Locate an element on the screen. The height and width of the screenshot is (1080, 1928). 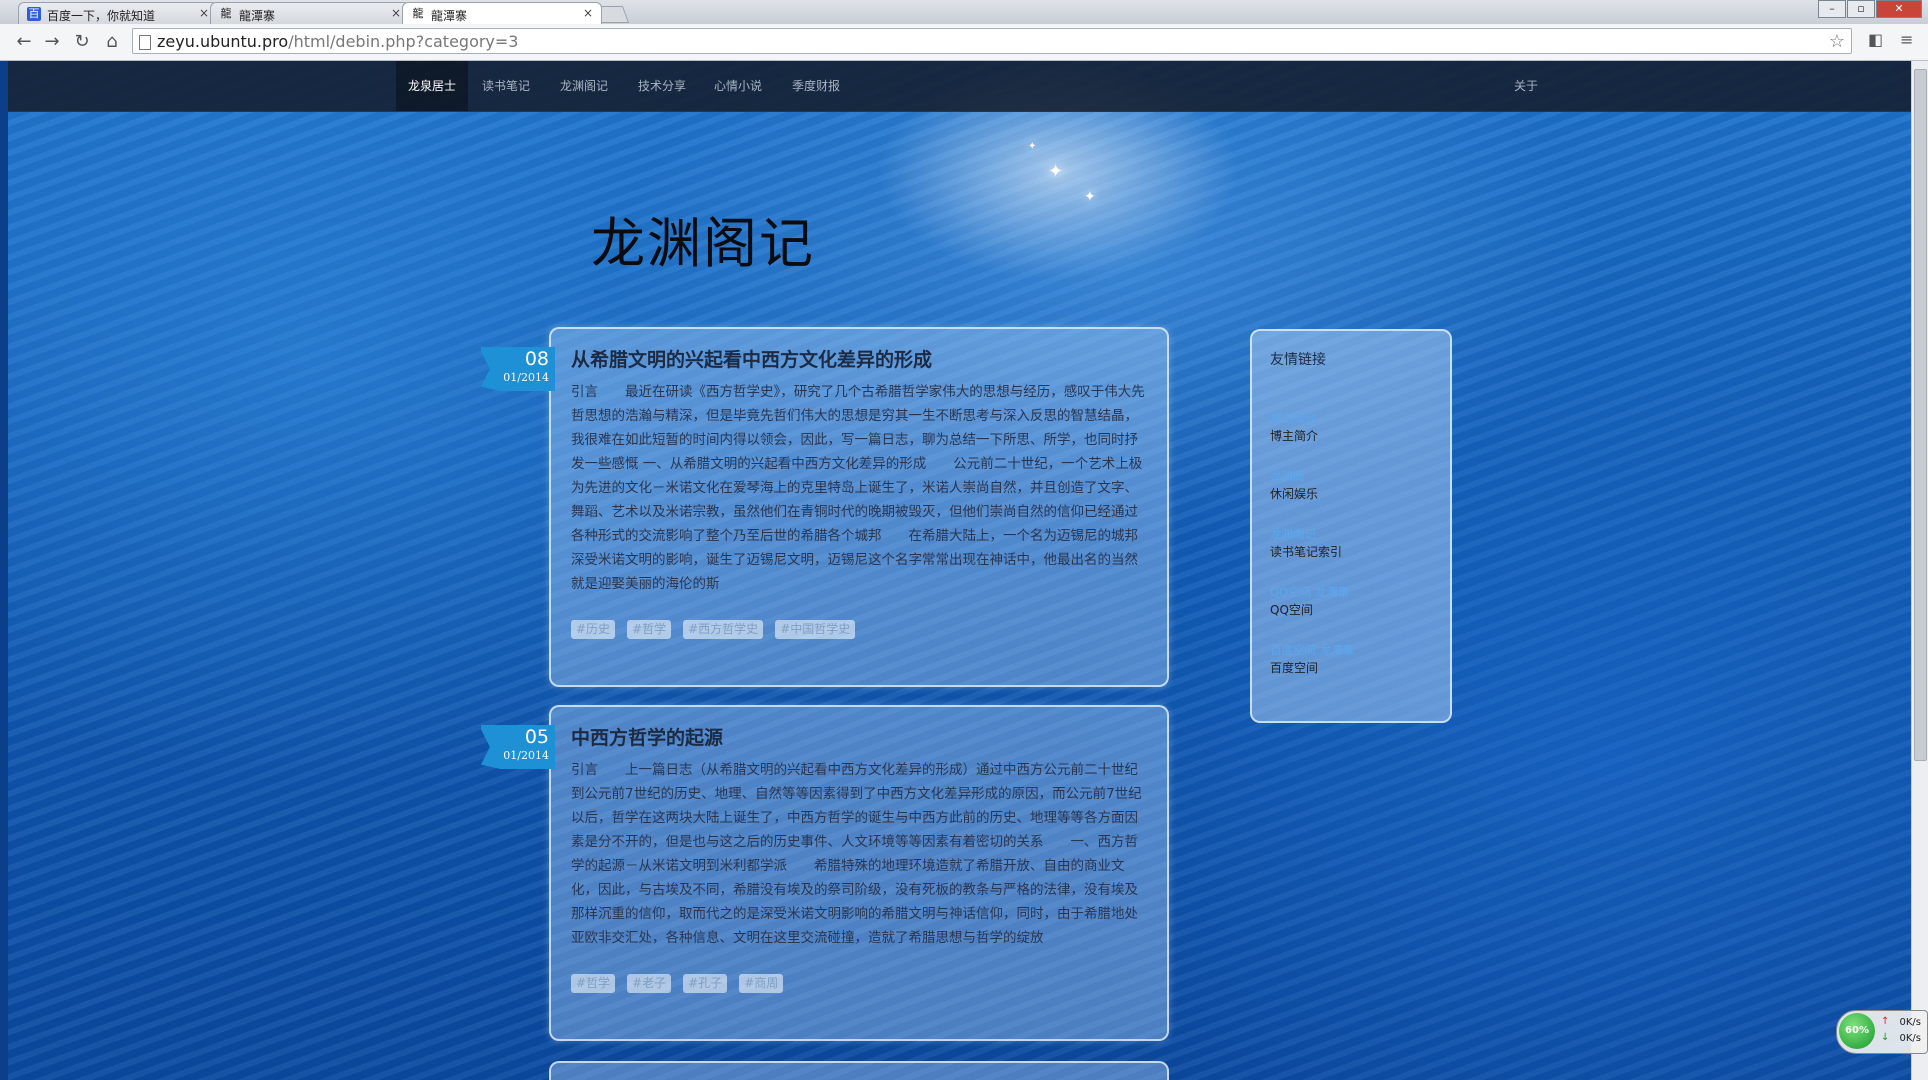
page-scrollbar is located at coordinates (1919, 570).